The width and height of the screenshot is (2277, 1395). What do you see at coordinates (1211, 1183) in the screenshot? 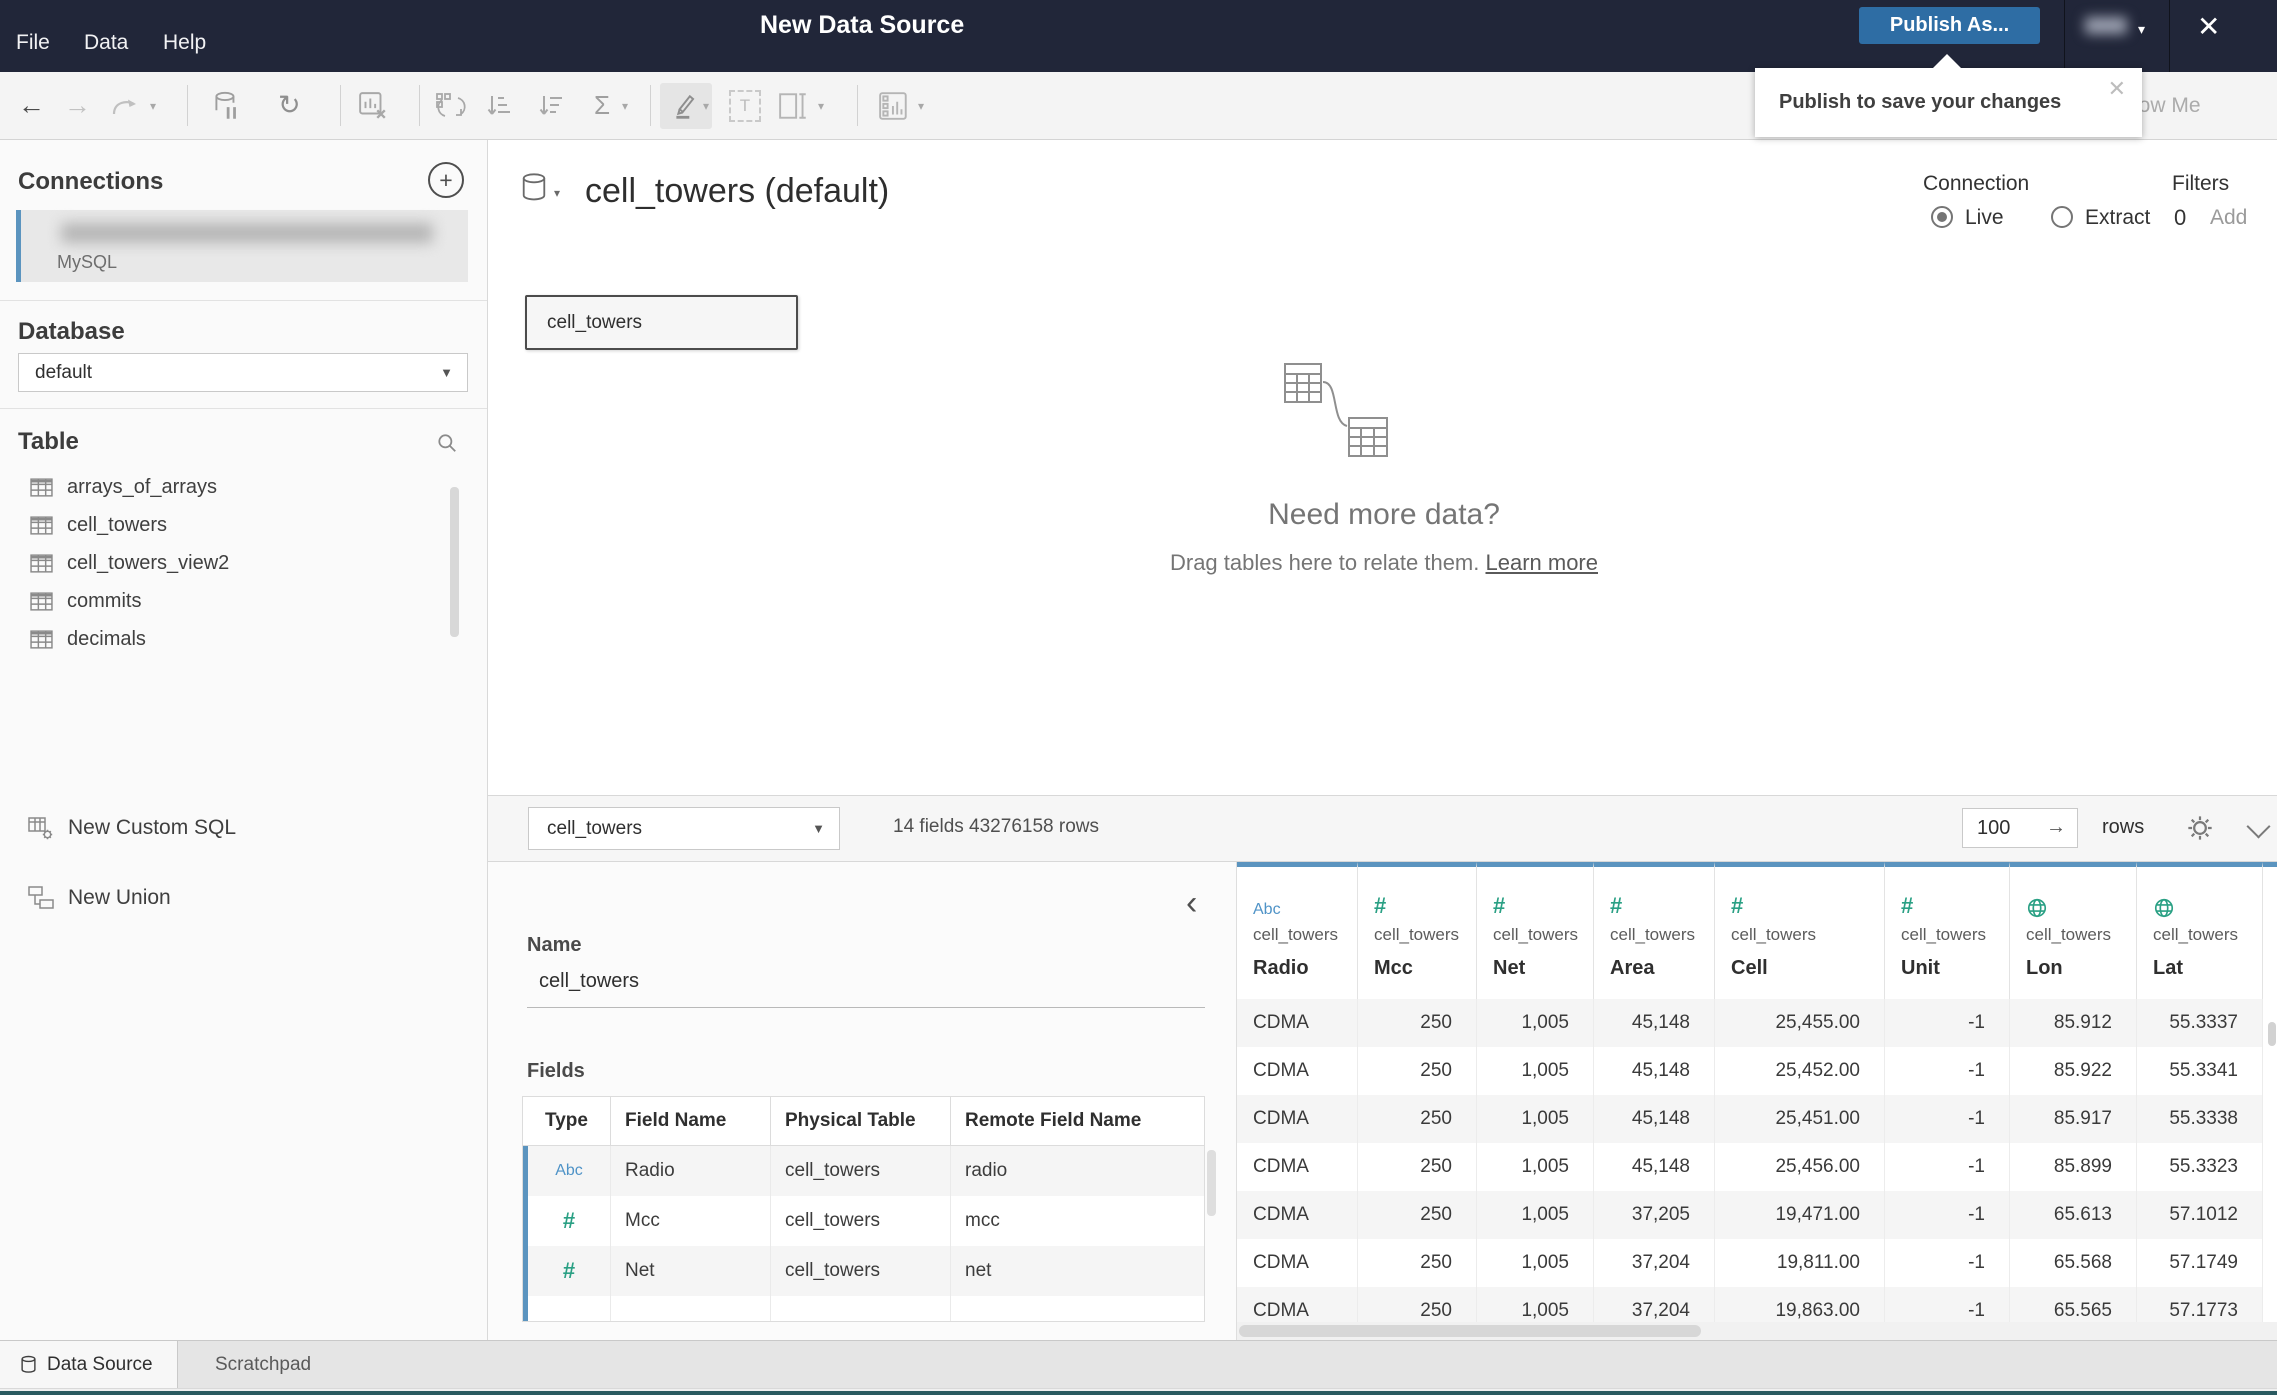
I see `fields-table-scrollbar` at bounding box center [1211, 1183].